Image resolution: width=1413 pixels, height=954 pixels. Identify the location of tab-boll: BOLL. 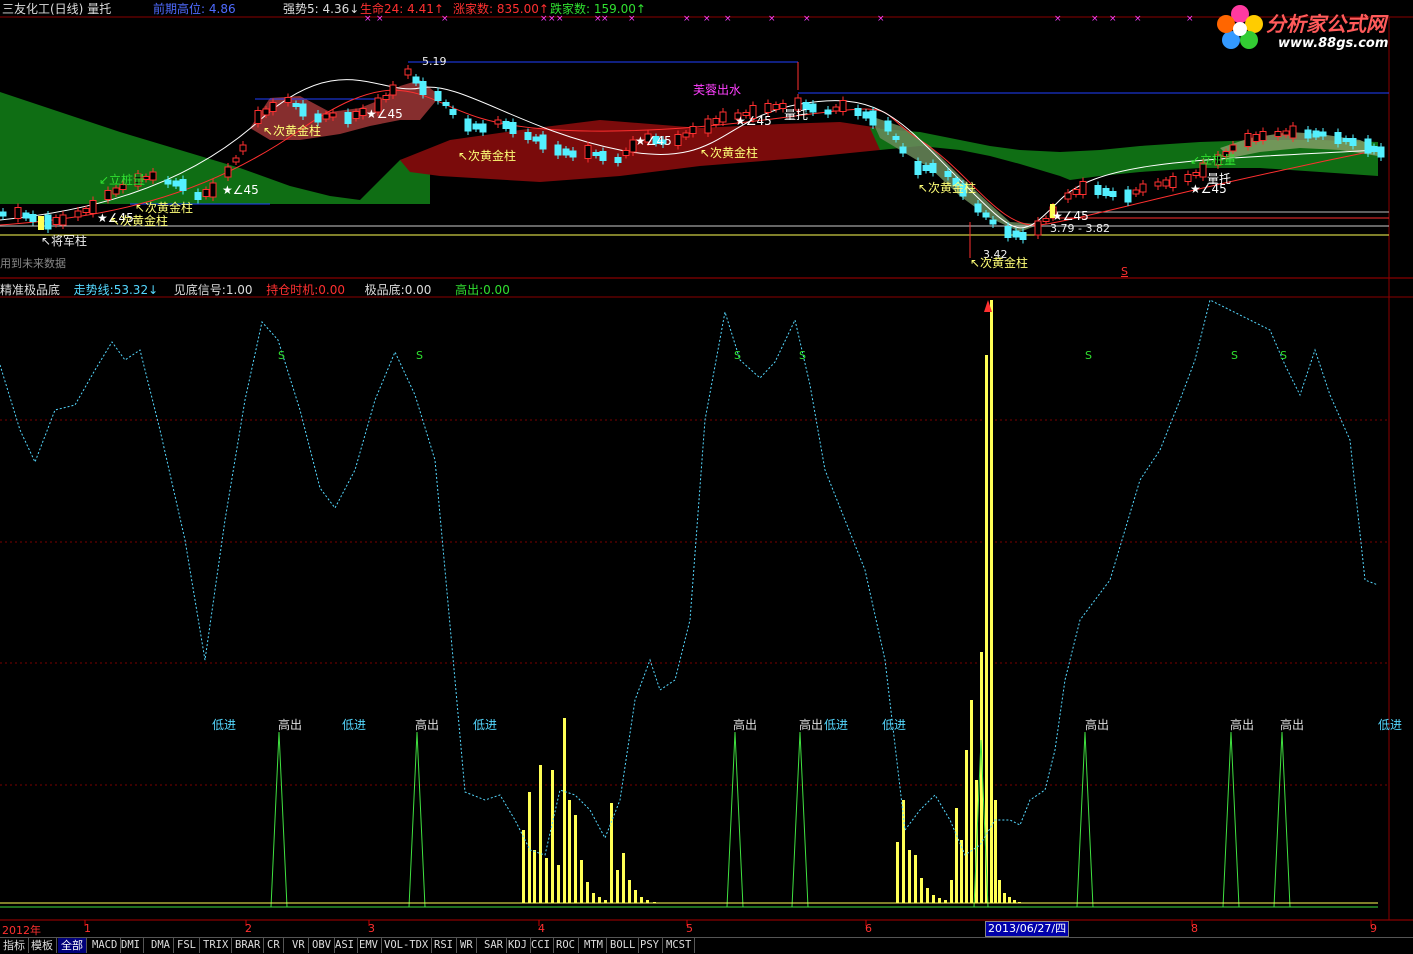
(623, 945).